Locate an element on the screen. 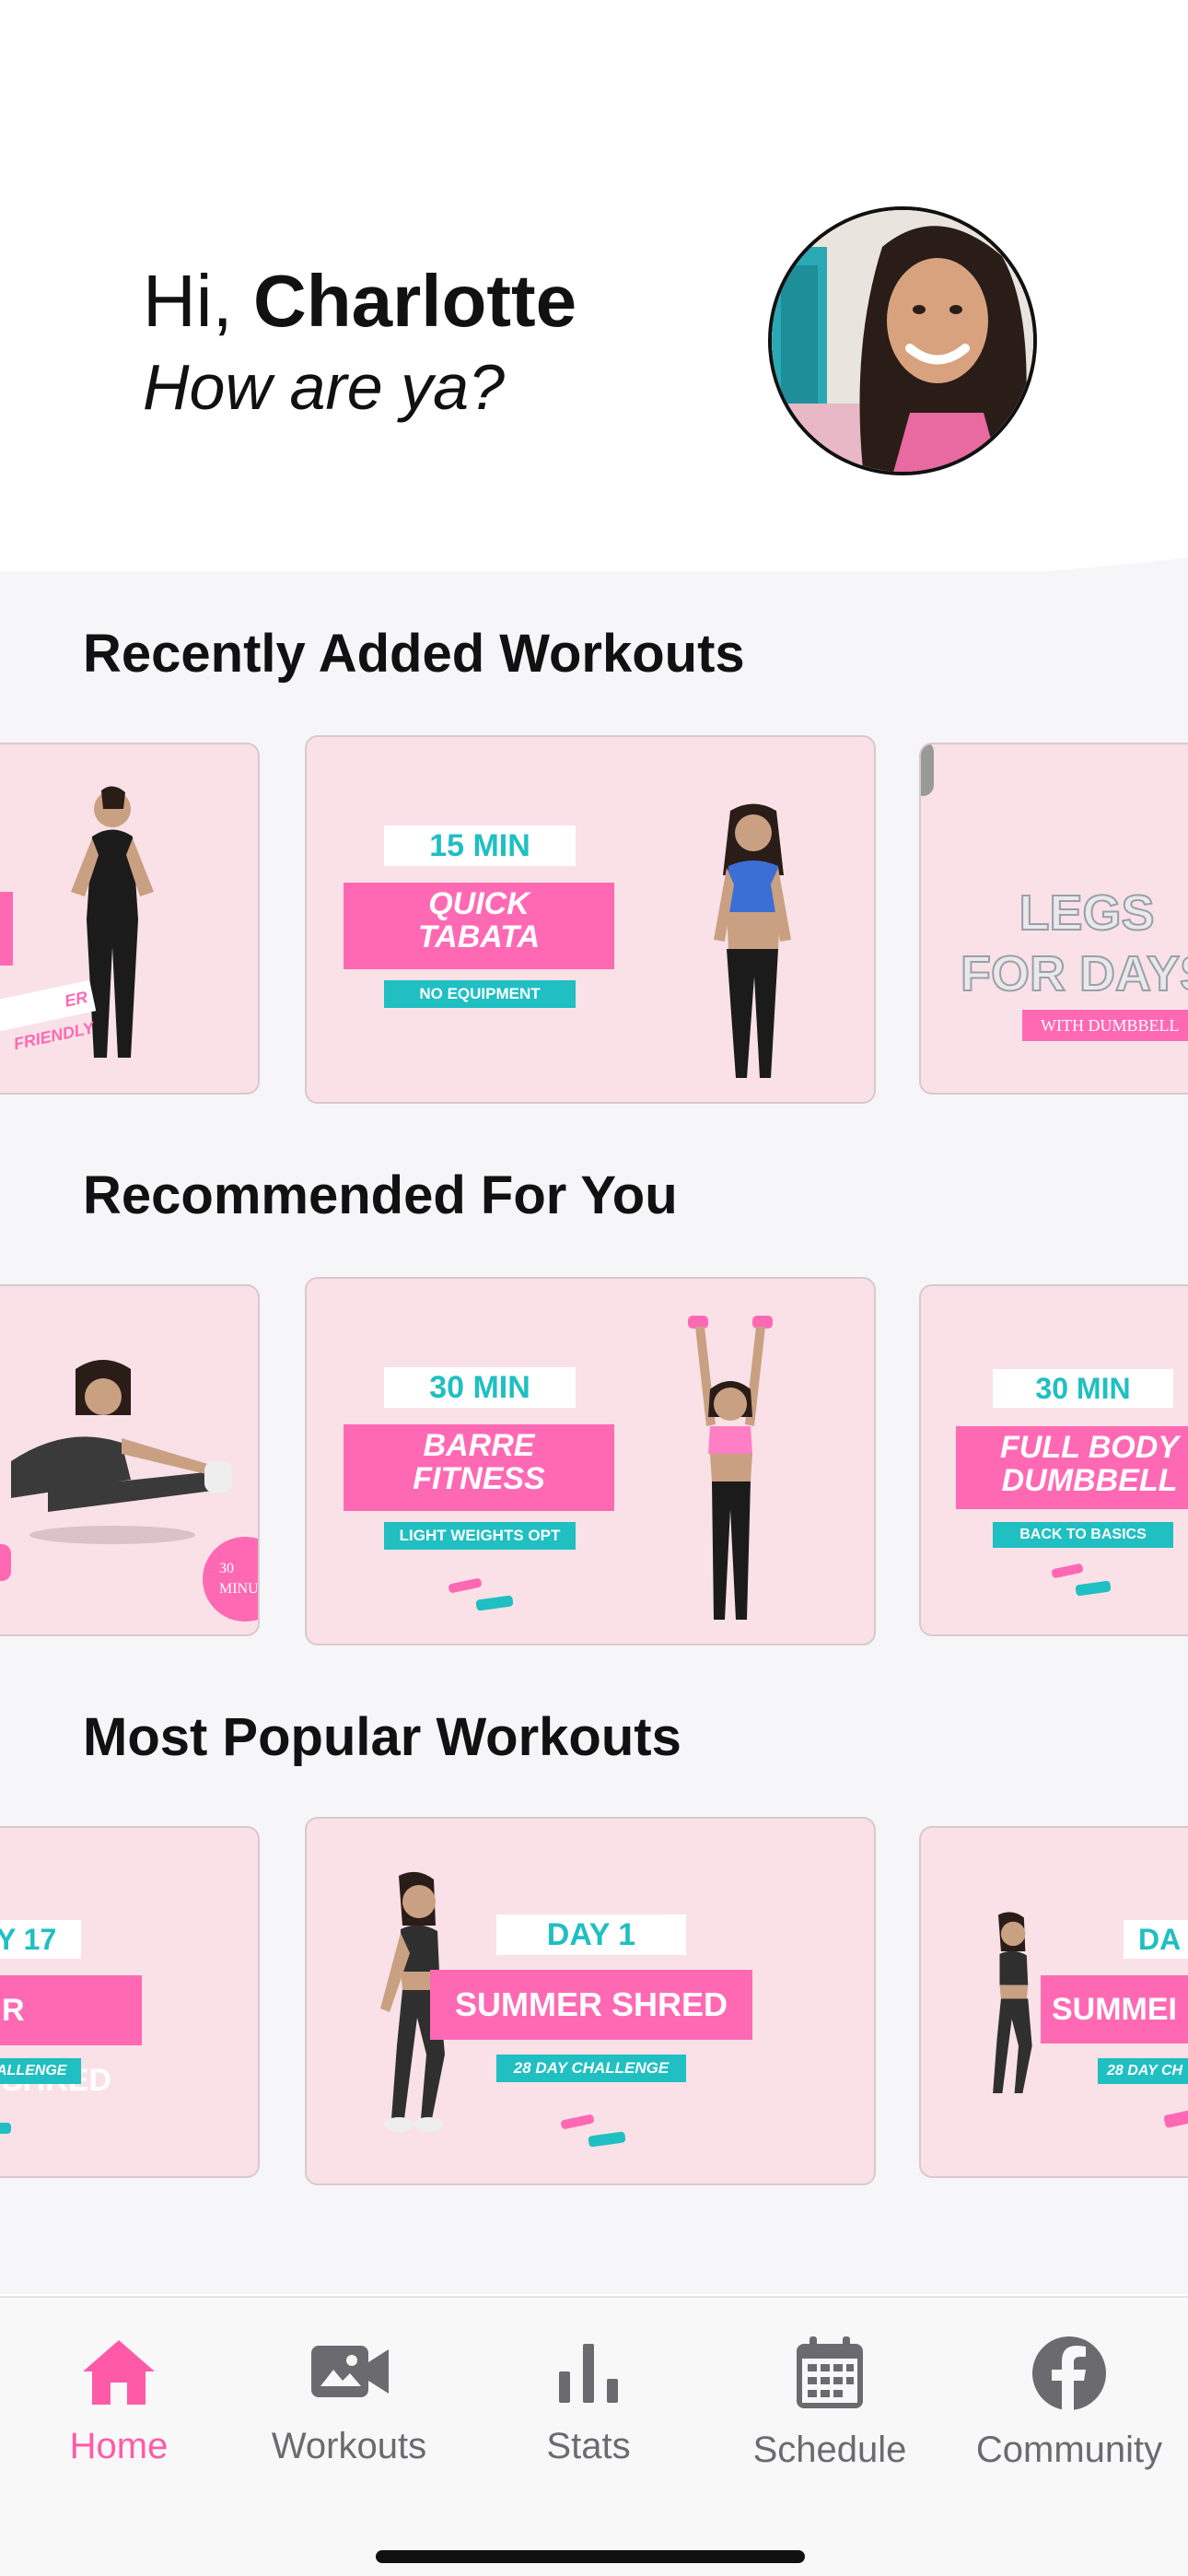 The height and width of the screenshot is (2576, 1188). tab-label: Community is located at coordinates (1069, 2450).